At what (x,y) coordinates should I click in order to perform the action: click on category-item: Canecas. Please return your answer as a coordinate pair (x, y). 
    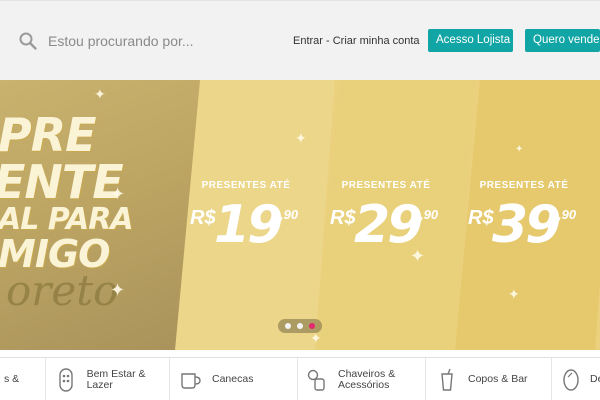
    Looking at the image, I should click on (234, 379).